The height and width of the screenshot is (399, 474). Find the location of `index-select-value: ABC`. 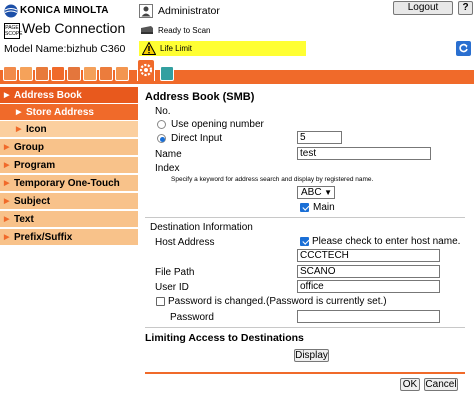

index-select-value: ABC is located at coordinates (311, 192).